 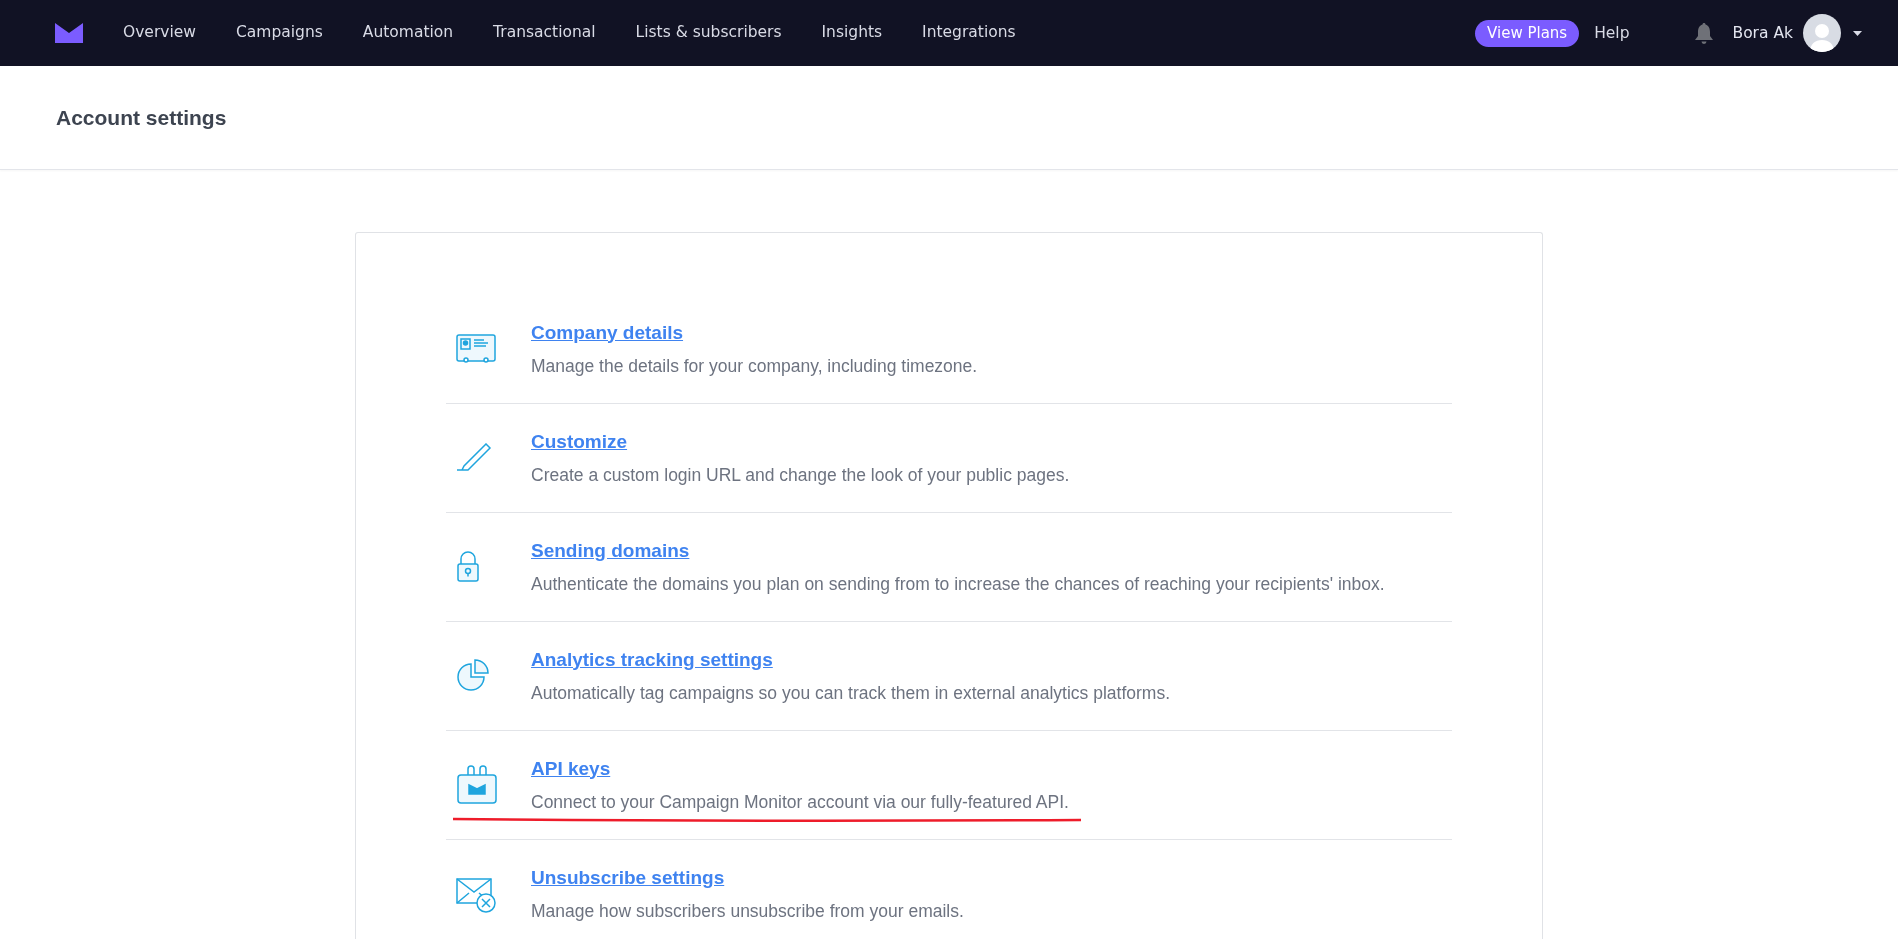 What do you see at coordinates (141, 117) in the screenshot?
I see `page-title: Account settings` at bounding box center [141, 117].